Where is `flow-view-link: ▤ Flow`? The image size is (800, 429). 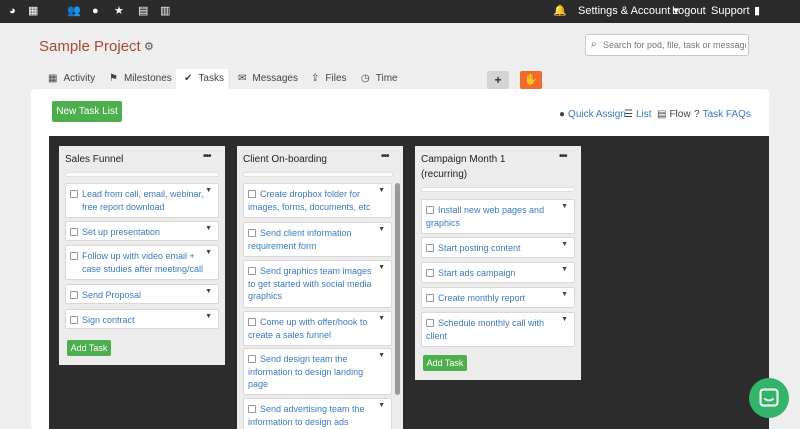
flow-view-link: ▤ Flow is located at coordinates (674, 114).